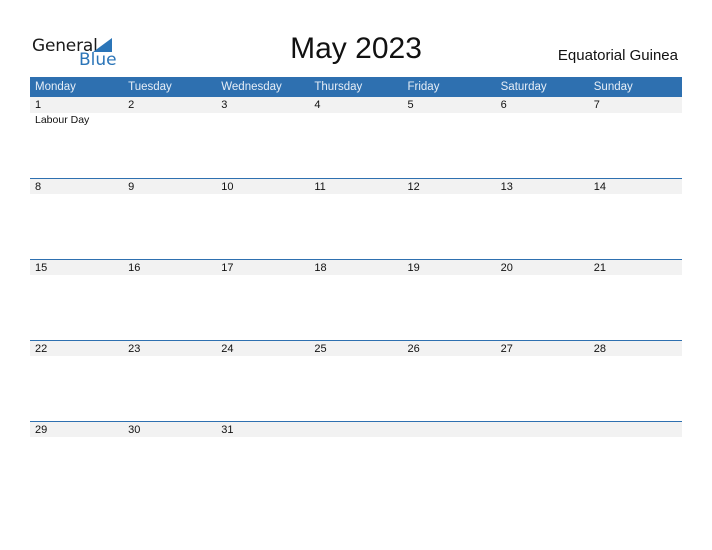  What do you see at coordinates (356, 186) in the screenshot?
I see `date-strip: 8 9 10 11 12 13 14` at bounding box center [356, 186].